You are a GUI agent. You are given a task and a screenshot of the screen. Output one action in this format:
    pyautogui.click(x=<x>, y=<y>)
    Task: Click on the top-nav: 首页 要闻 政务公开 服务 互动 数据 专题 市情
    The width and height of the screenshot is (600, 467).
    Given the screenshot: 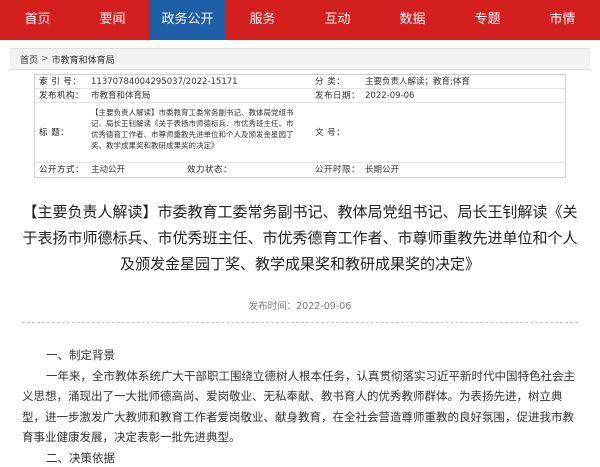 What is the action you would take?
    pyautogui.click(x=300, y=20)
    